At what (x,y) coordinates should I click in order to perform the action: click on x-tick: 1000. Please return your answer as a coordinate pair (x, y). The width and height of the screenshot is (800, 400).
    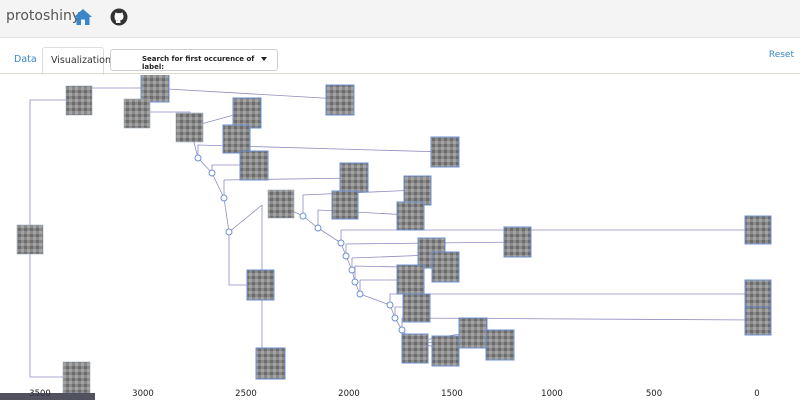
    Looking at the image, I should click on (552, 394).